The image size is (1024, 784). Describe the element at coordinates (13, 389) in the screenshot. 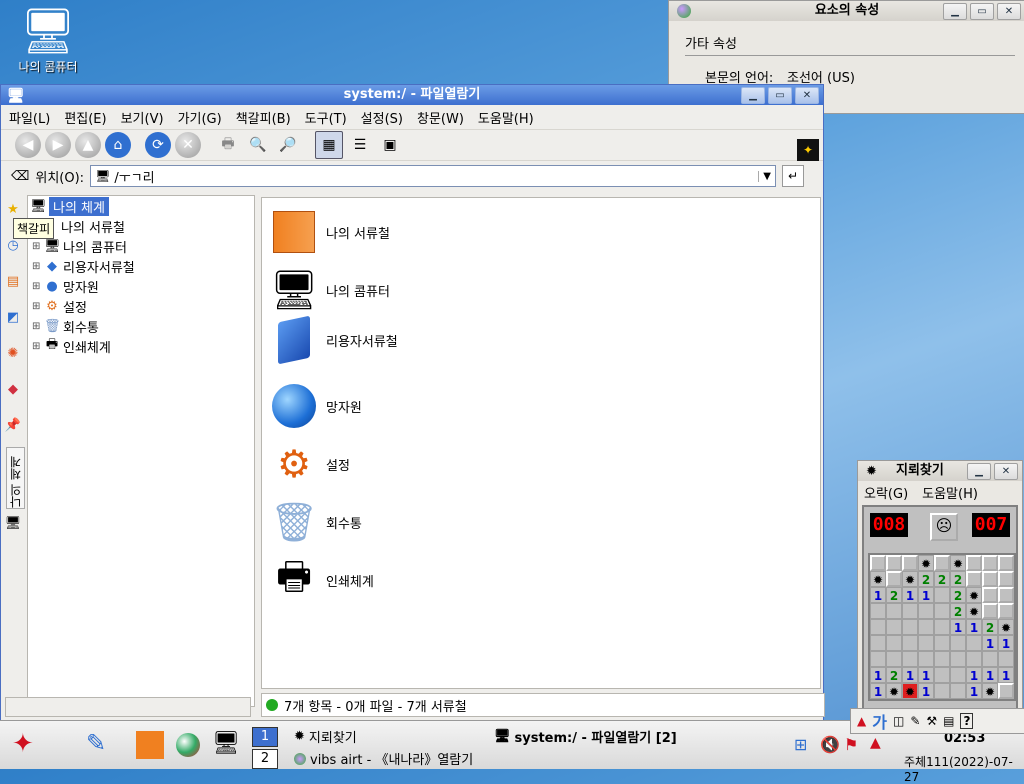

I see `tag-tab-icon: ◆` at that location.